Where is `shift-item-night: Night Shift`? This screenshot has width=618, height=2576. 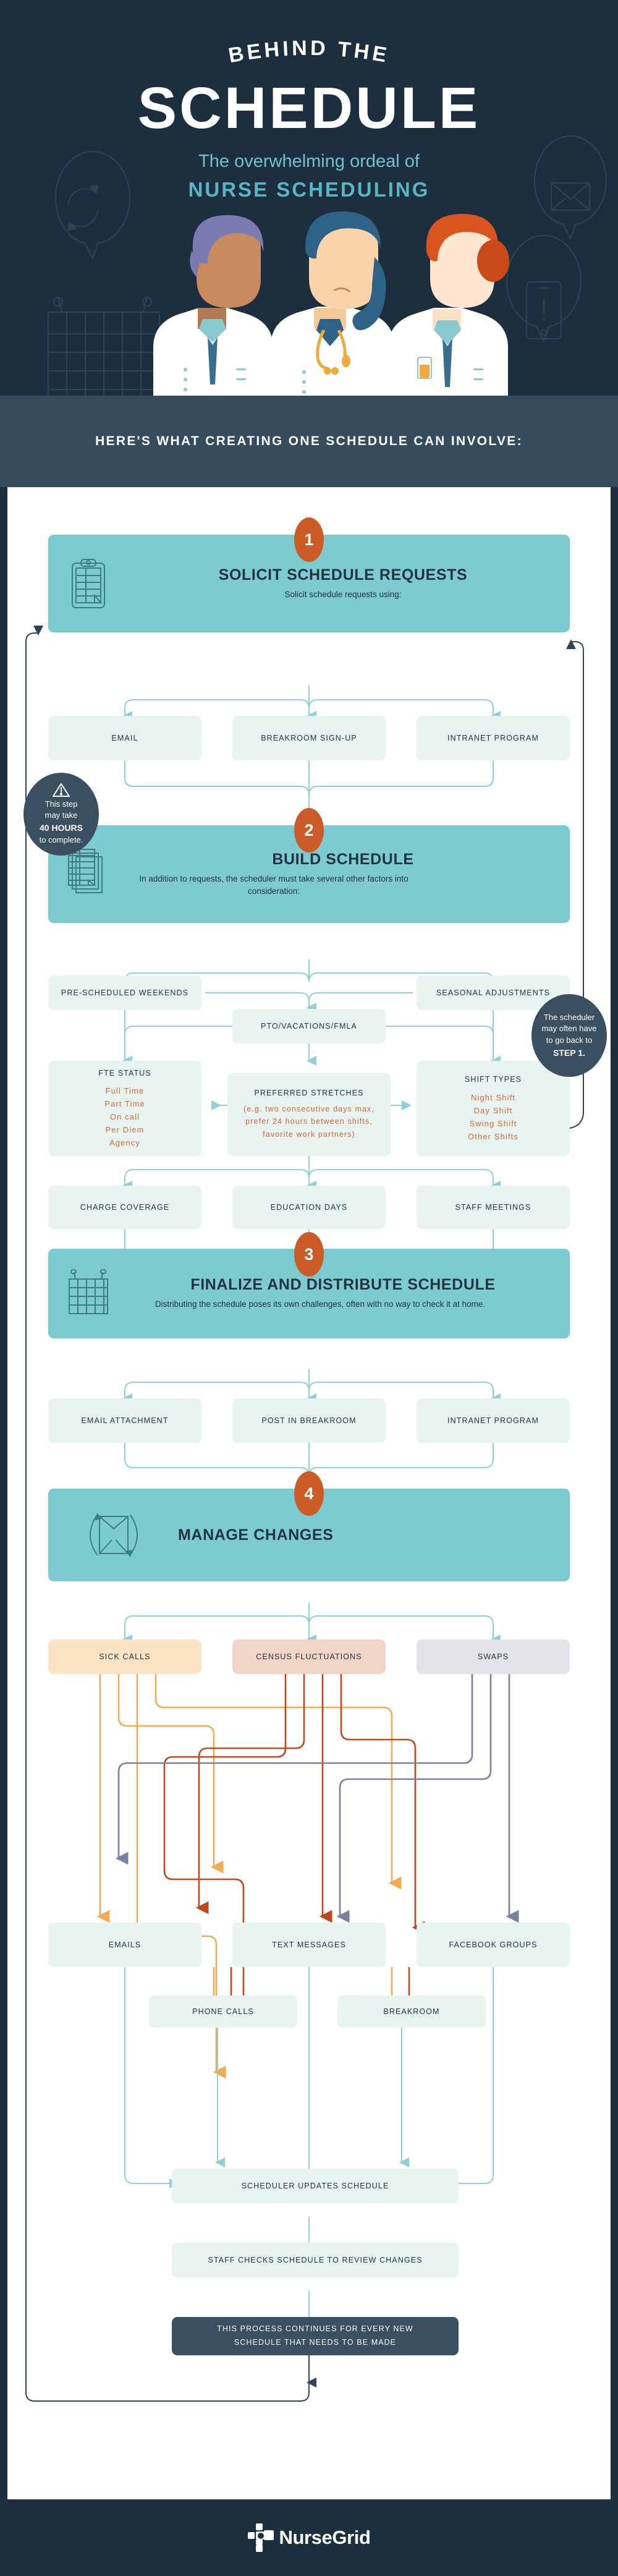 shift-item-night: Night Shift is located at coordinates (493, 1097).